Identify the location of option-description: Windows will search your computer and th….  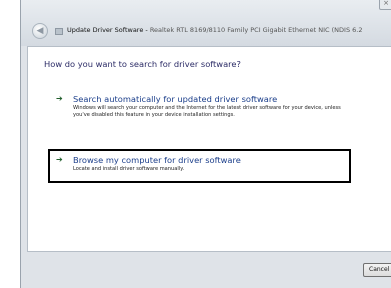
(207, 111).